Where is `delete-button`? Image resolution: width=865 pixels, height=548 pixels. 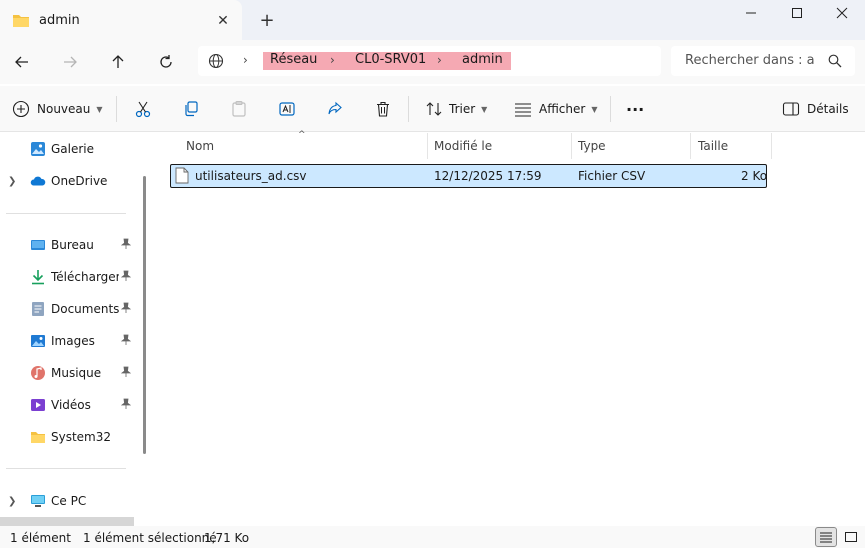 delete-button is located at coordinates (383, 109).